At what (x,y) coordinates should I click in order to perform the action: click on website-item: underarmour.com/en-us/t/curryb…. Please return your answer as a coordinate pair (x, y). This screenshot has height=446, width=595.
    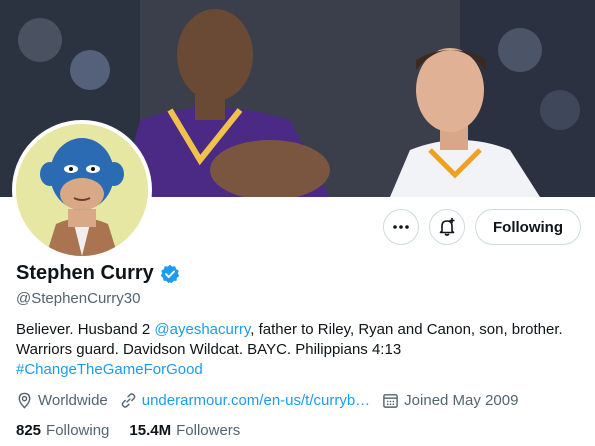
    Looking at the image, I should click on (245, 400).